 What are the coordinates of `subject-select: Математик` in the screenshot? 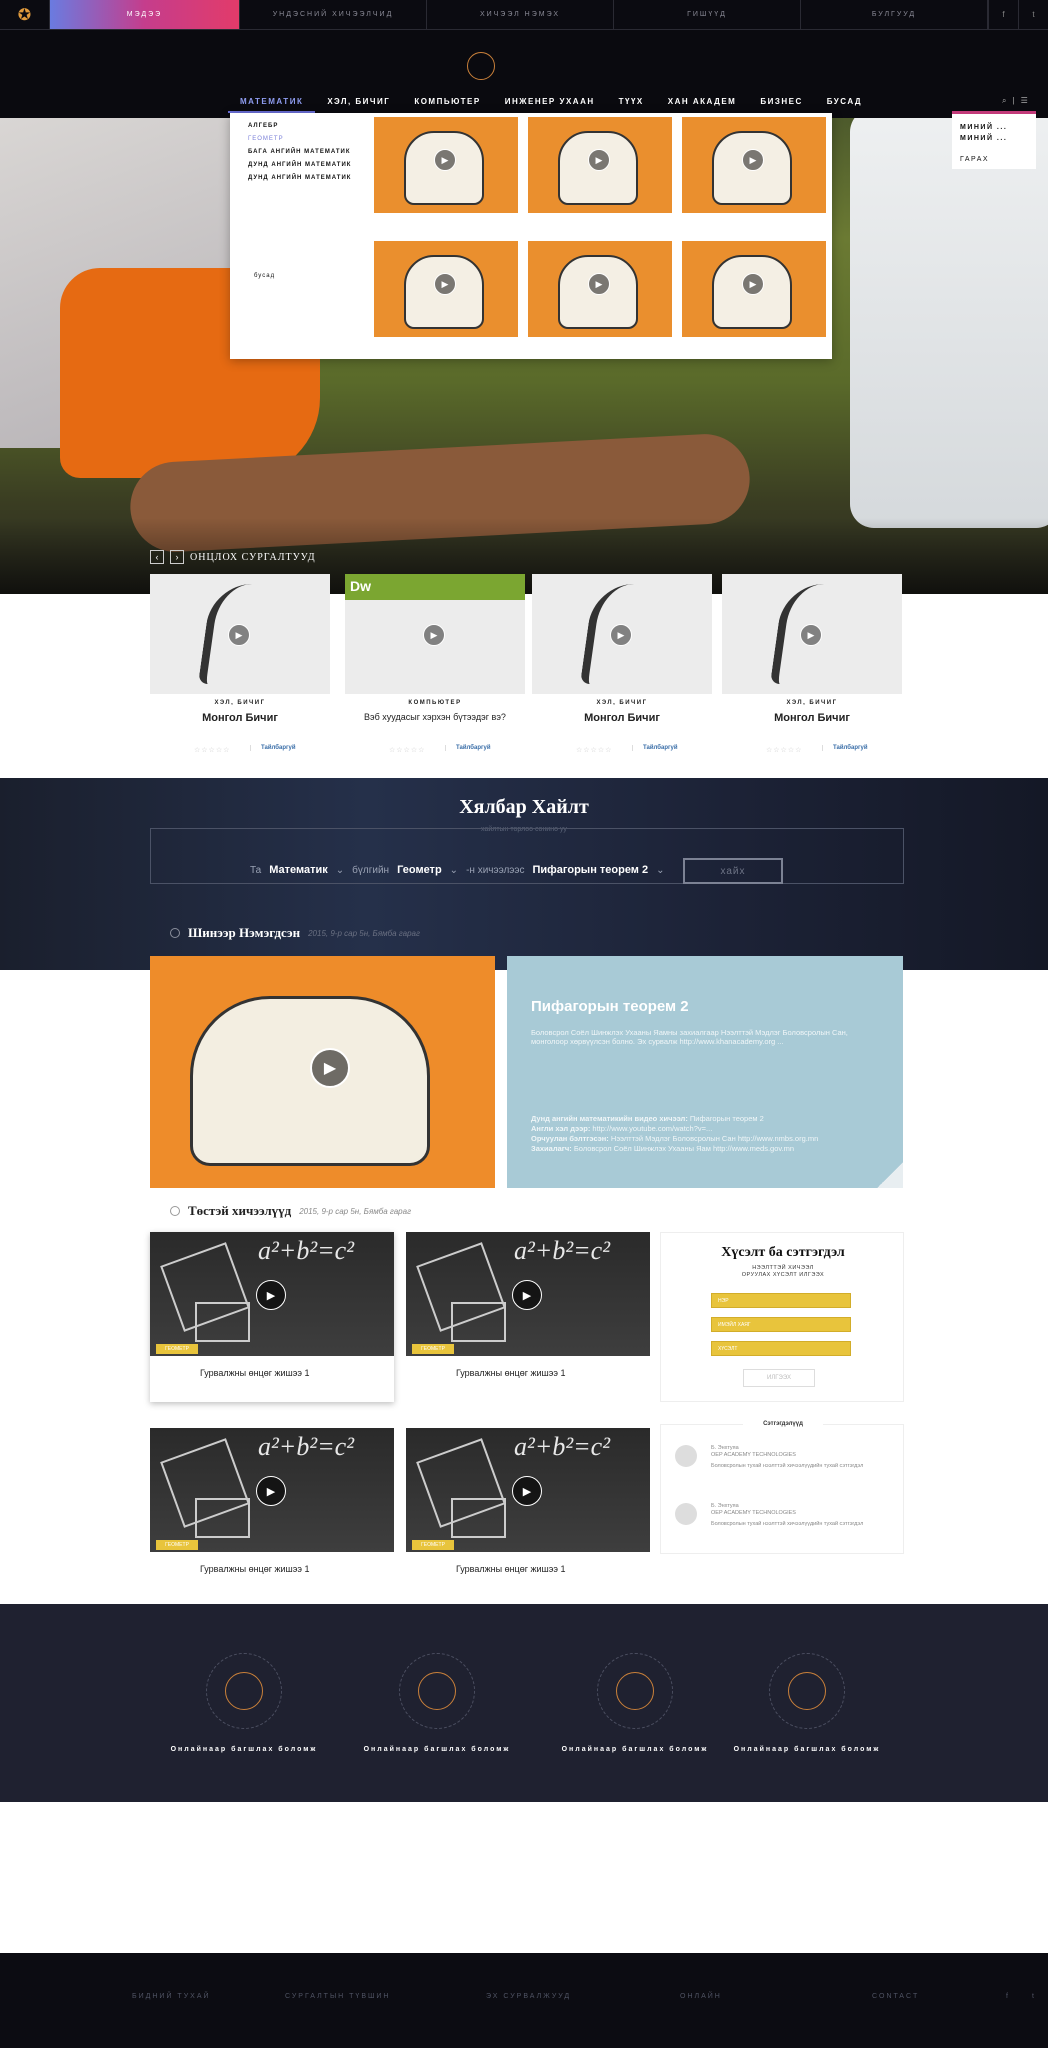 It's located at (298, 870).